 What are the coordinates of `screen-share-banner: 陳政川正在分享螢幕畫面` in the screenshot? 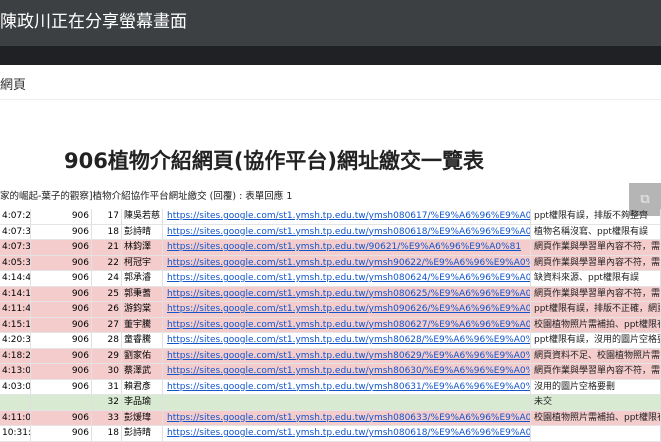 It's located at (330, 23).